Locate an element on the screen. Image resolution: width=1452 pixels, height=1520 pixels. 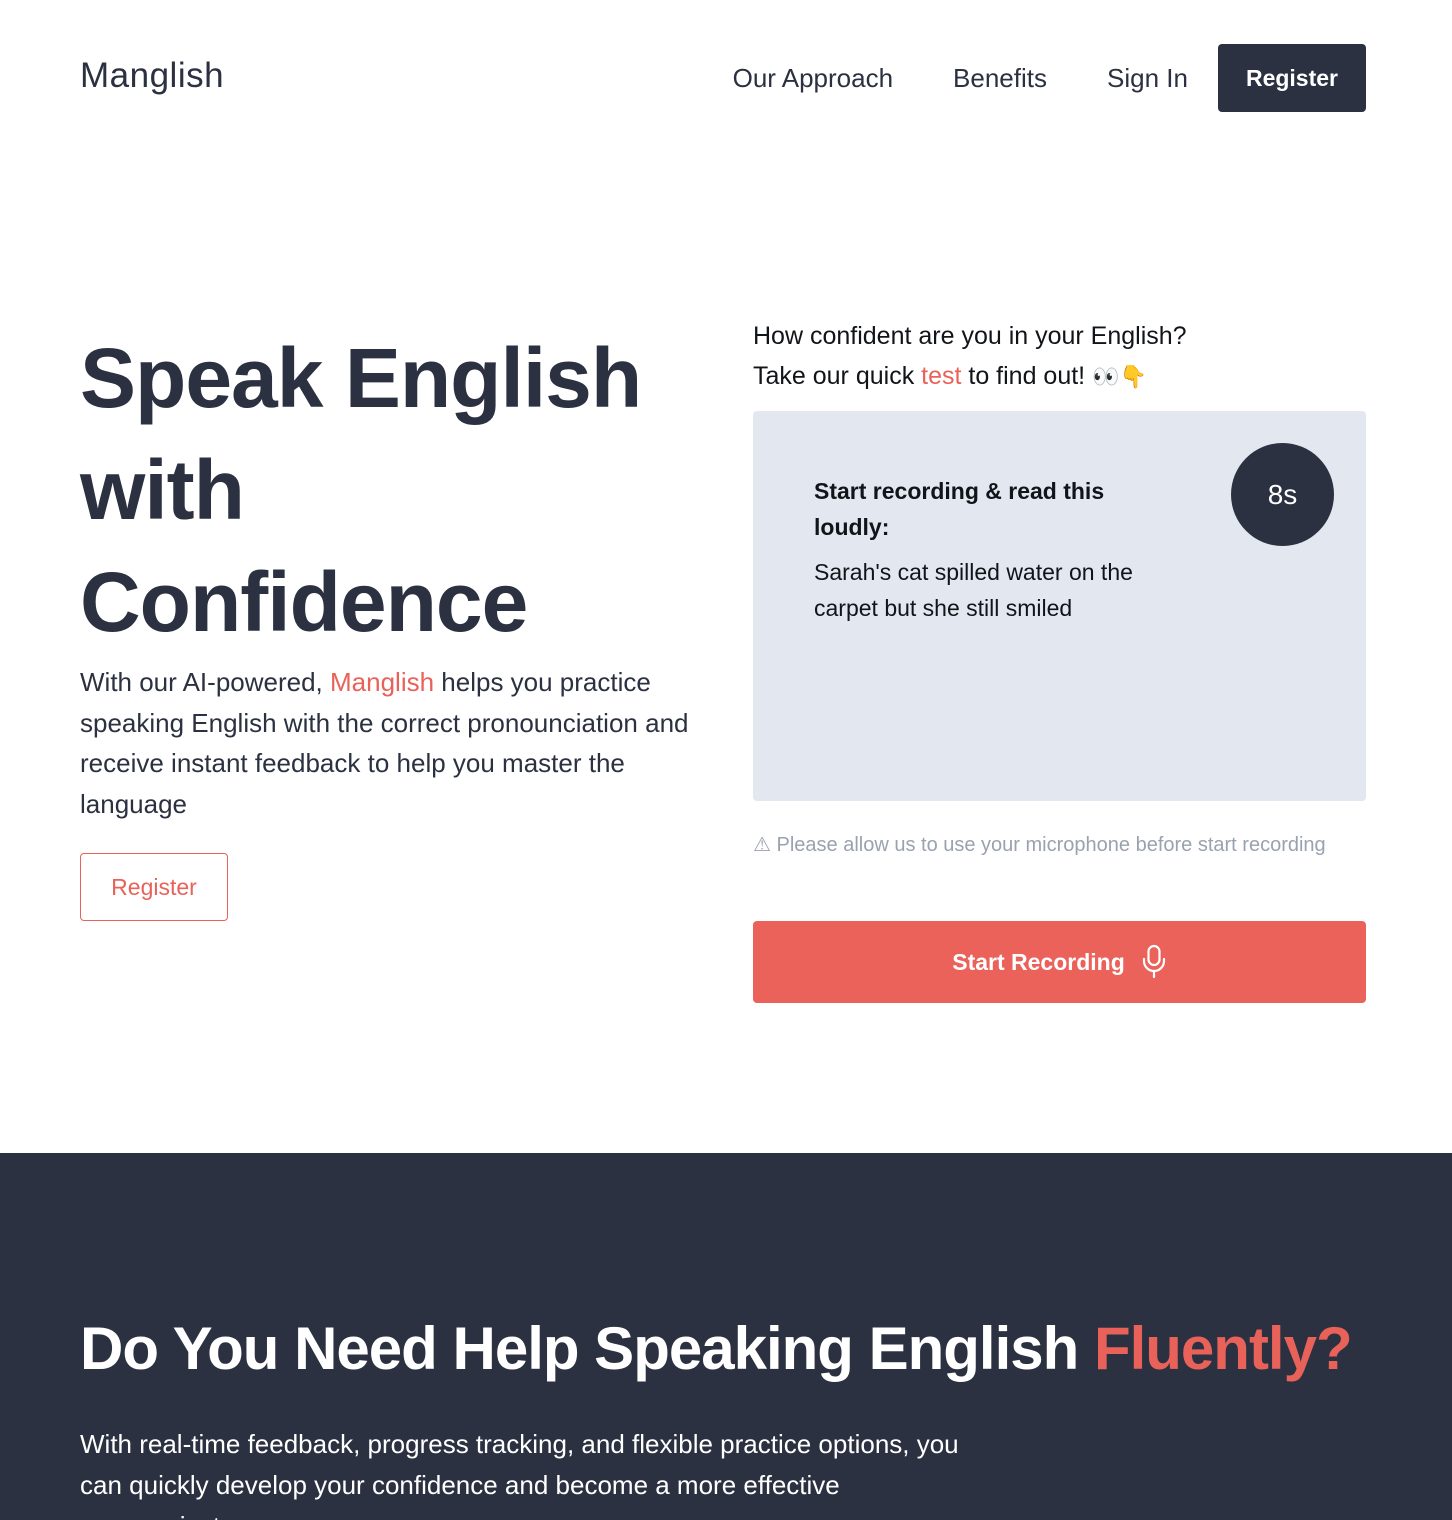
help-title-main: Do You Need Help Speaking English is located at coordinates (587, 1348).